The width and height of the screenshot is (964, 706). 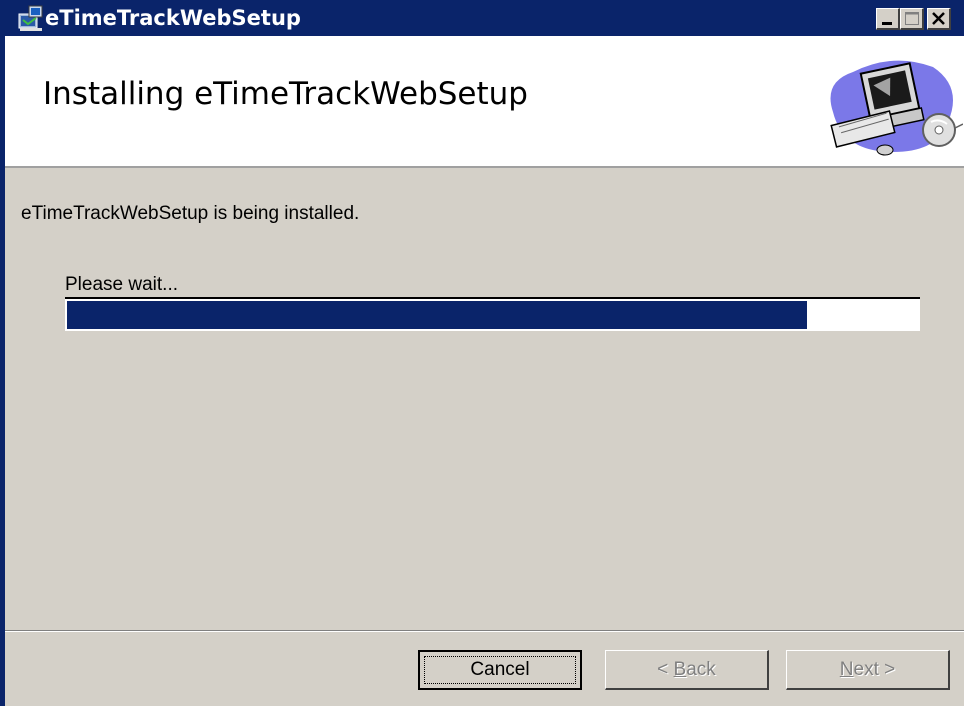 I want to click on cancel-button-label: Cancel, so click(x=500, y=669).